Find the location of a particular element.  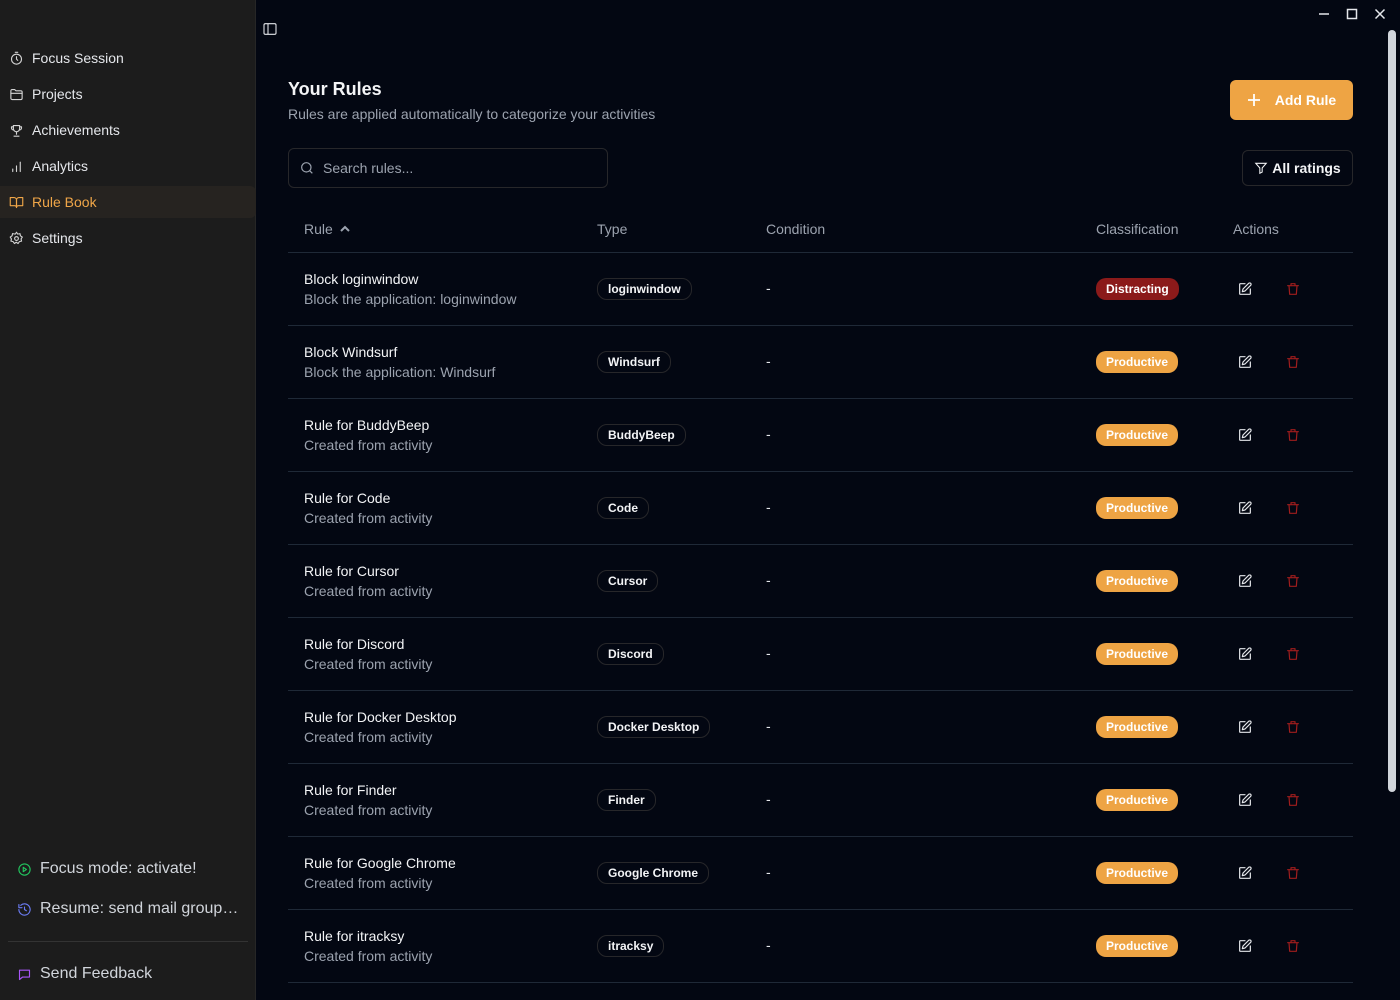

resume-session: Resume: send mail group chats is located at coordinates (128, 909).